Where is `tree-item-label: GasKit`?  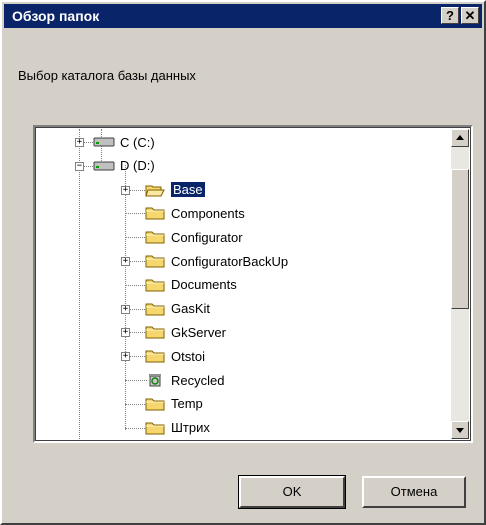 tree-item-label: GasKit is located at coordinates (191, 309).